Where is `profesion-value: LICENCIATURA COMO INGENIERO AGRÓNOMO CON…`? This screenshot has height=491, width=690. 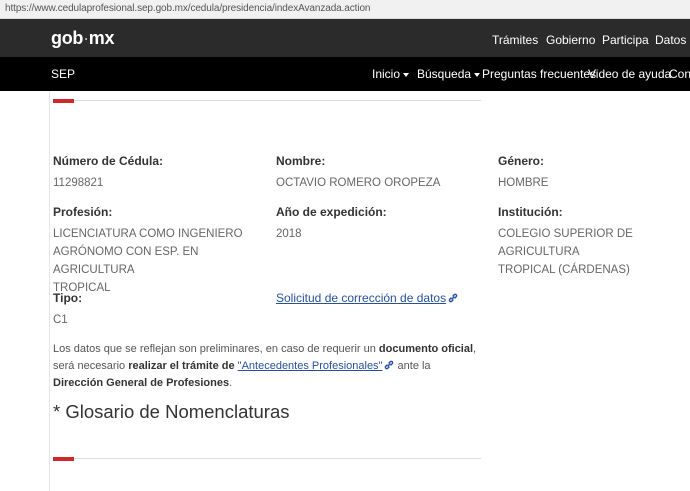
profesion-value: LICENCIATURA COMO INGENIERO AGRÓNOMO CON… is located at coordinates (160, 261).